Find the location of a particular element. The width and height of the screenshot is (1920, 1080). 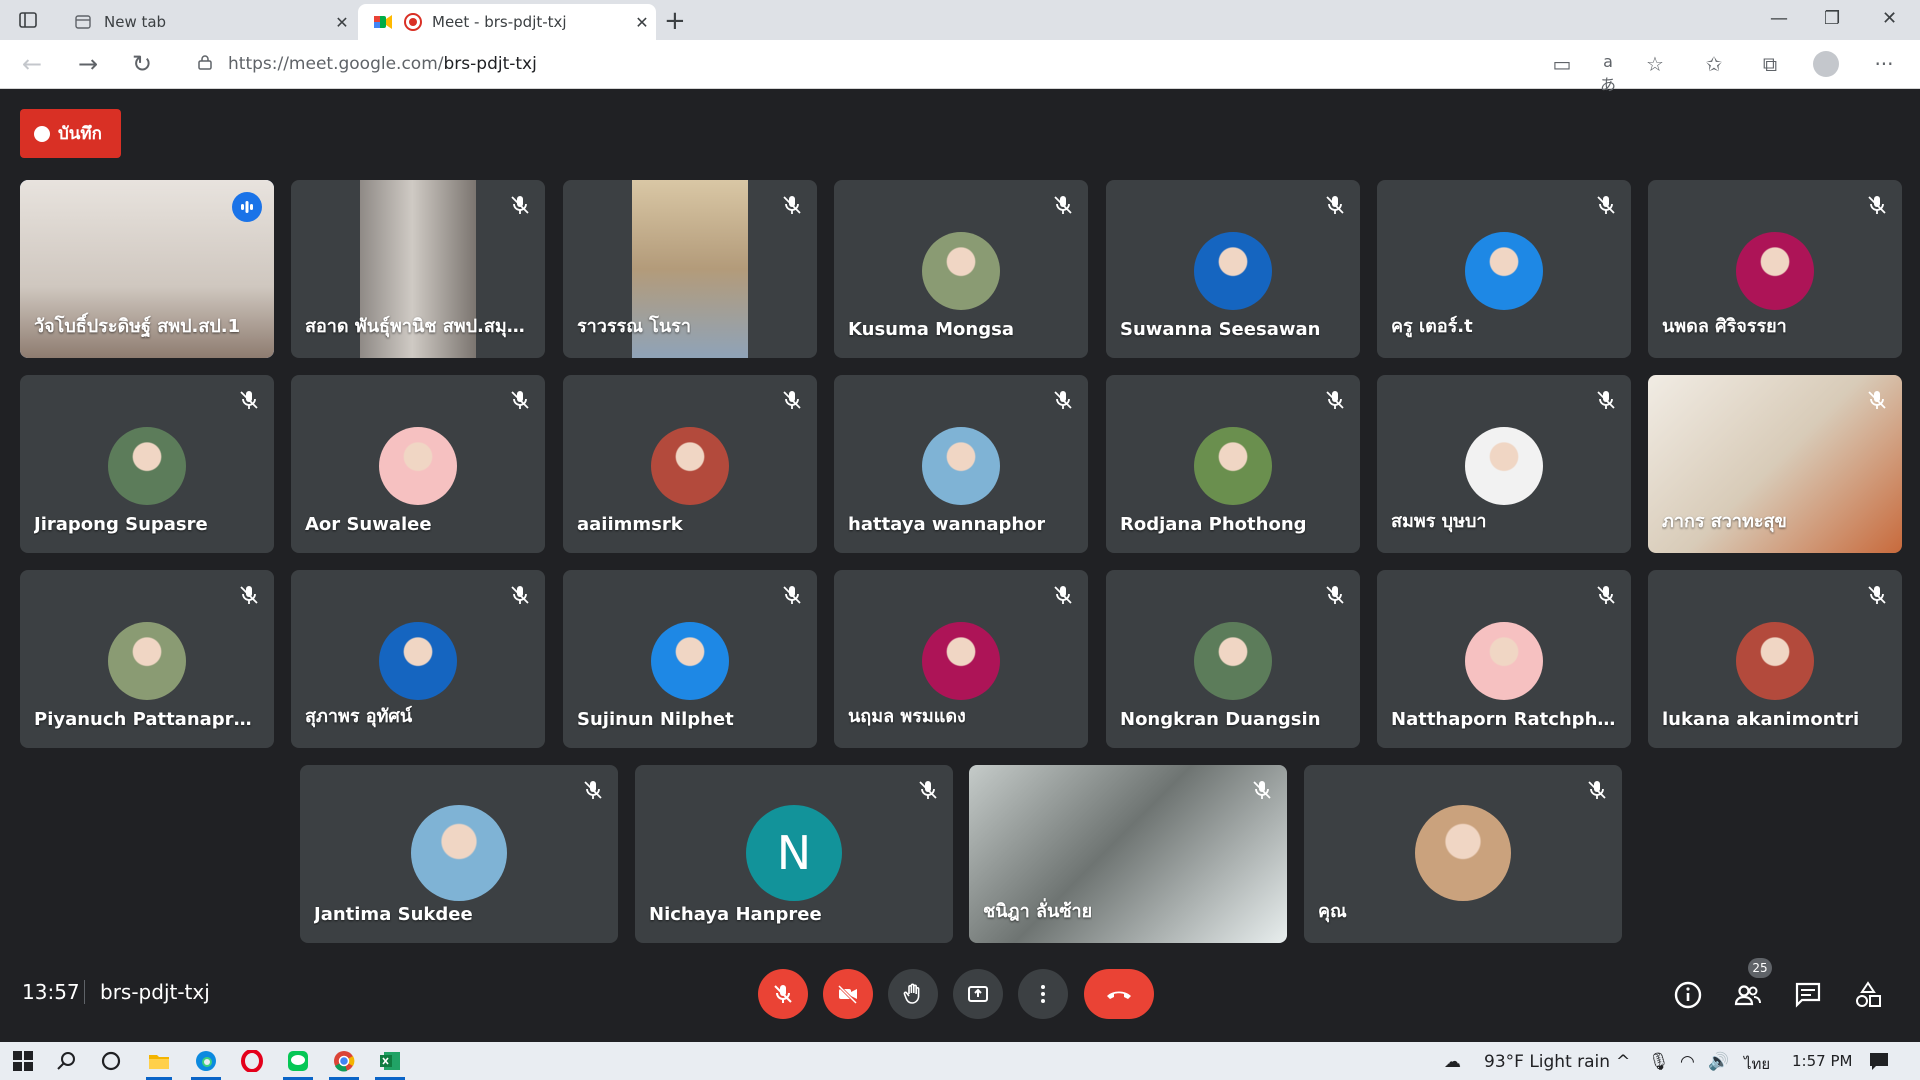

search-icon is located at coordinates (67, 1061).